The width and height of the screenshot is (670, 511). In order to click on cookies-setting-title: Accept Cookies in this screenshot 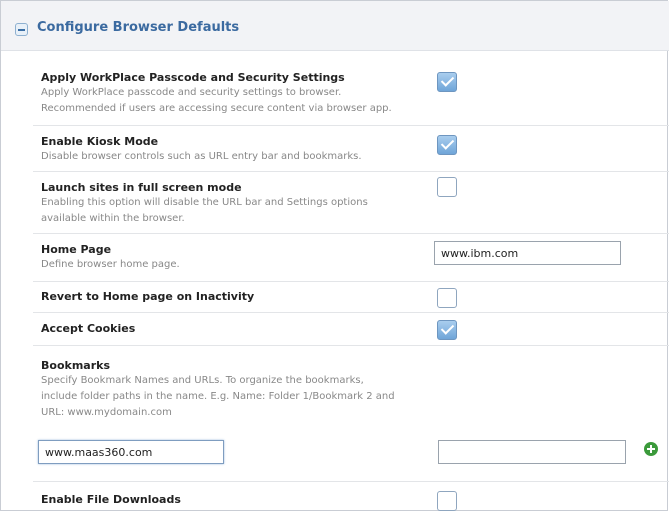, I will do `click(88, 328)`.